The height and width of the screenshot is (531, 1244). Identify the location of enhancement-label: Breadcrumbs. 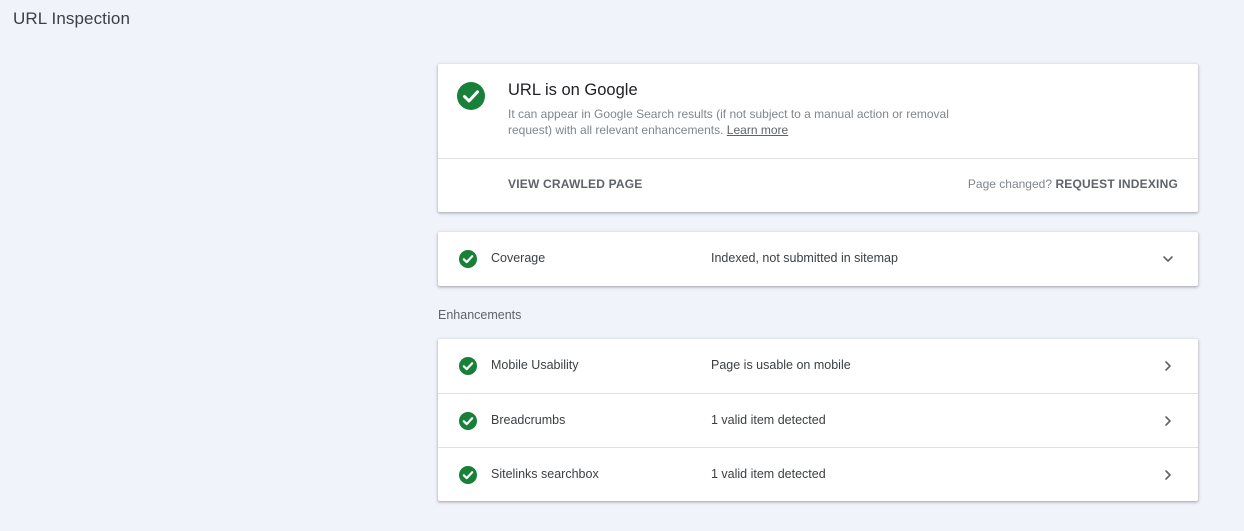
(528, 420).